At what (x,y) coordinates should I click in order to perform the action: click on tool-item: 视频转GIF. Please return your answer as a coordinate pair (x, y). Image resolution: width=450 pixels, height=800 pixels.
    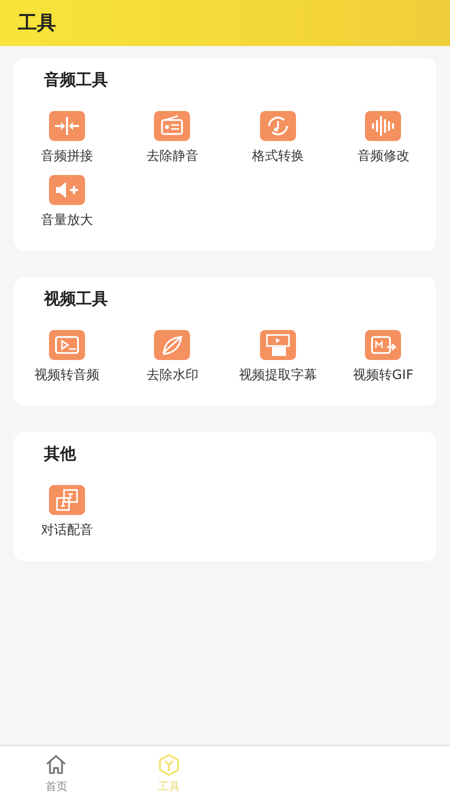
    Looking at the image, I should click on (383, 357).